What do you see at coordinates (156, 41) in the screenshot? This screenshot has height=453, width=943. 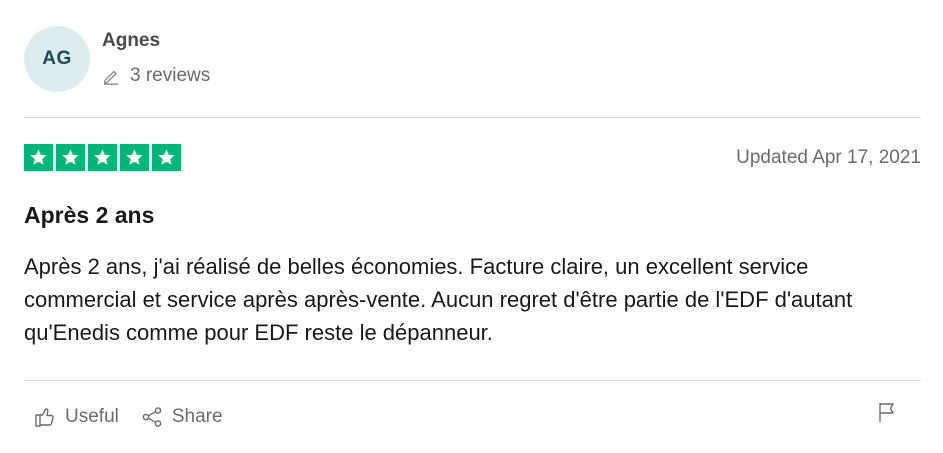 I see `reviewer-name: Agnes` at bounding box center [156, 41].